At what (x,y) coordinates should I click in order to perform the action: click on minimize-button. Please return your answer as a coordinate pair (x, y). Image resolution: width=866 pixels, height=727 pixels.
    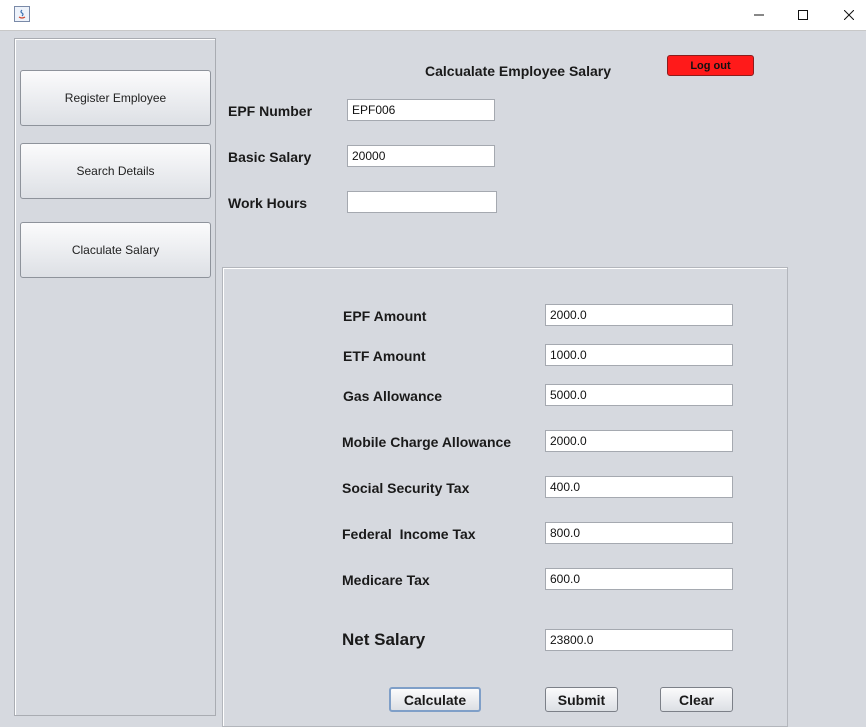
    Looking at the image, I should click on (759, 15).